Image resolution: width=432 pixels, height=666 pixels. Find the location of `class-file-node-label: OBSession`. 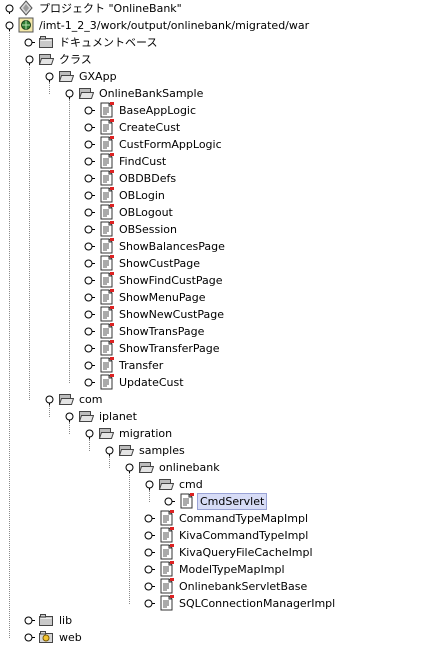

class-file-node-label: OBSession is located at coordinates (148, 229).